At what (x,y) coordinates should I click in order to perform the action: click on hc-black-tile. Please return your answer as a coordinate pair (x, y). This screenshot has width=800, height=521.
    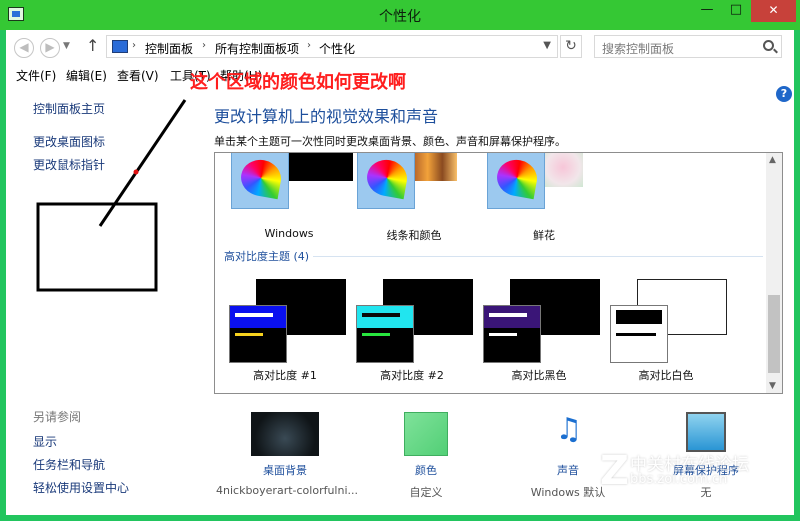
    Looking at the image, I should click on (512, 334).